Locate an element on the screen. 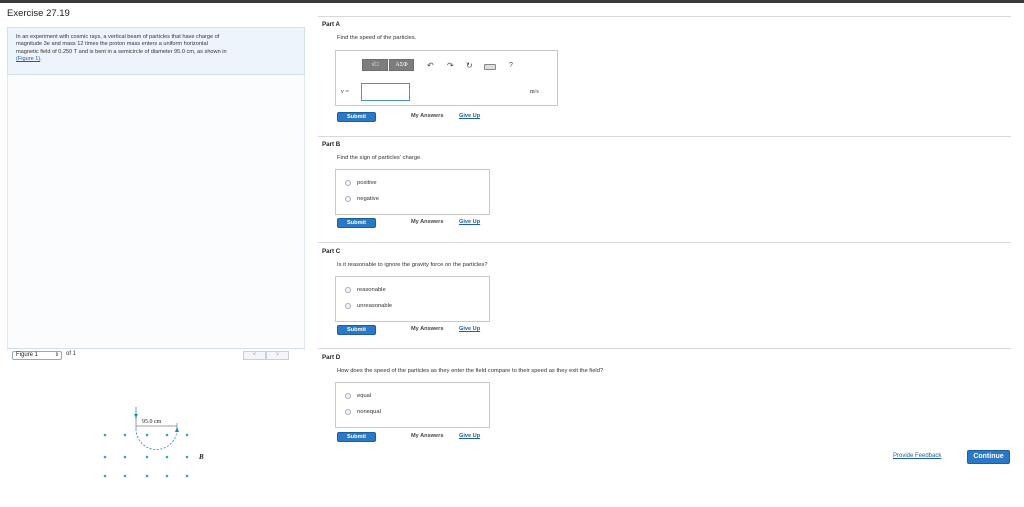  option-unreasonable: unreasonable is located at coordinates (368, 306).